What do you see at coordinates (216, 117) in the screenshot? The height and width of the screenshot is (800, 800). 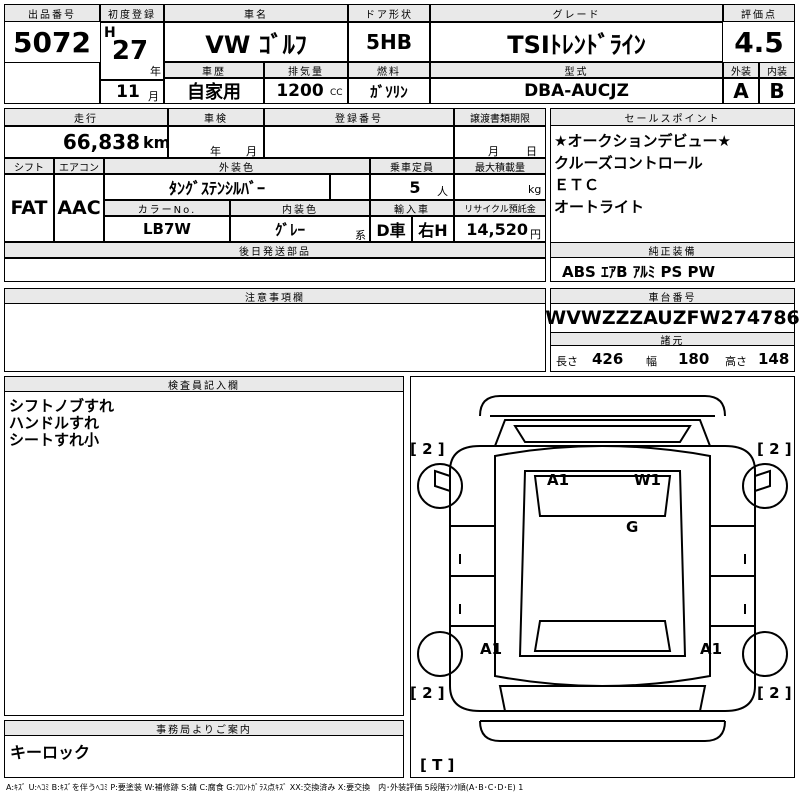 I see `inspection-header: 車検` at bounding box center [216, 117].